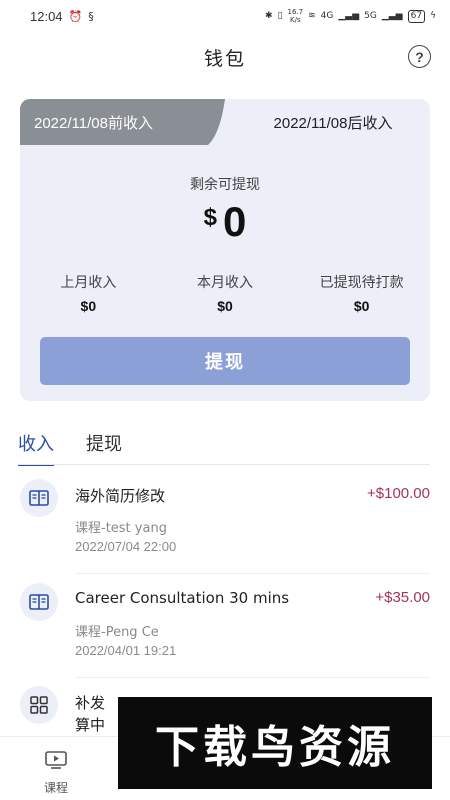  Describe the element at coordinates (295, 20) in the screenshot. I see `net-speed-unit: K/s` at that location.